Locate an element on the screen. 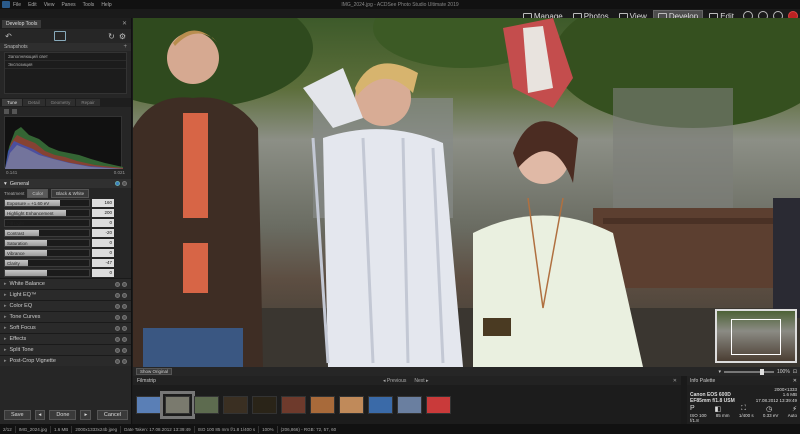  menu-file: File is located at coordinates (17, 5).